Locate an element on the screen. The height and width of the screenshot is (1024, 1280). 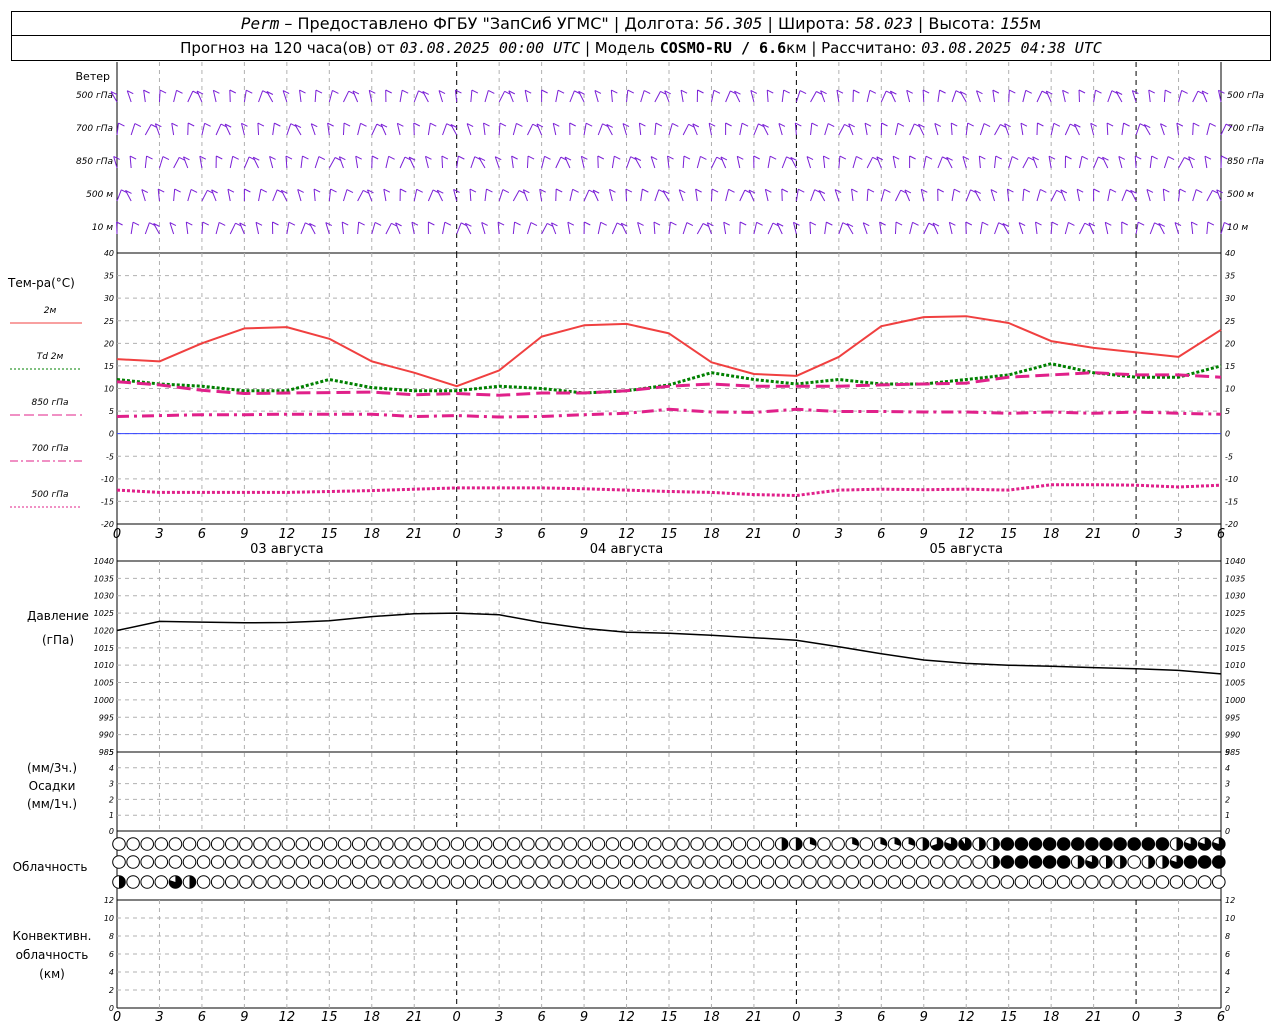
prec-ytick-left: 4 is located at coordinates (111, 768).